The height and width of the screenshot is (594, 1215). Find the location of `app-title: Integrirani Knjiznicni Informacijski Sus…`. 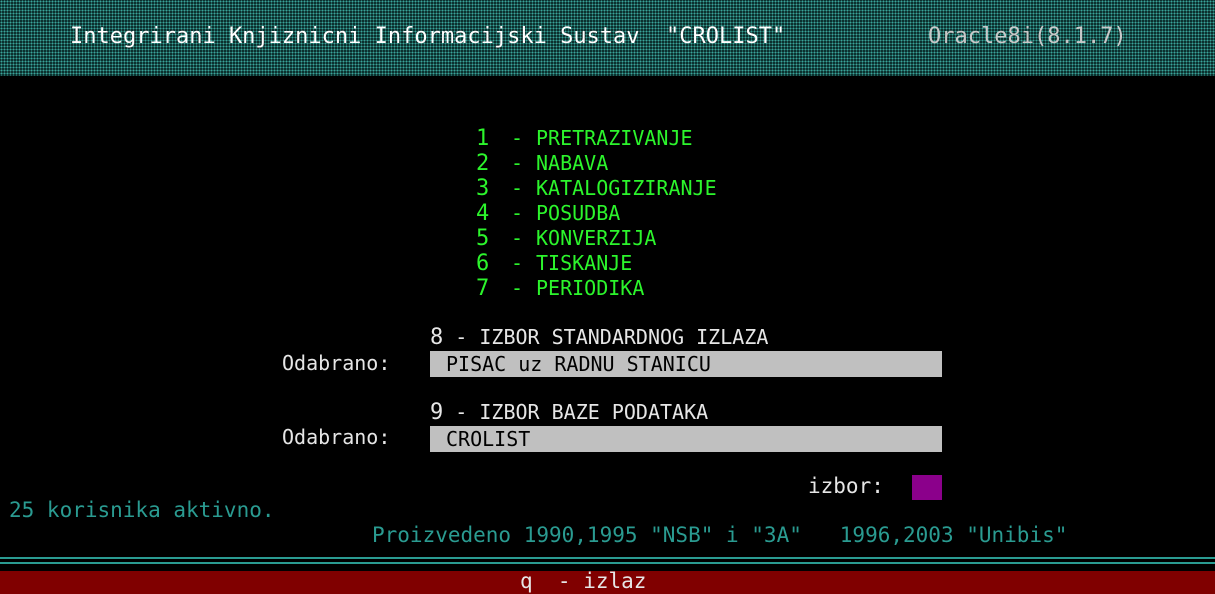

app-title: Integrirani Knjiznicni Informacijski Sus… is located at coordinates (428, 36).